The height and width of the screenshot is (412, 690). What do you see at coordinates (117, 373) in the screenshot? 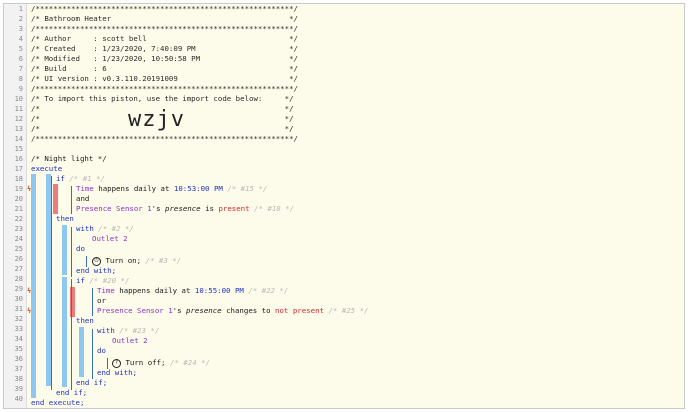
I see `end-with-2: end with;` at bounding box center [117, 373].